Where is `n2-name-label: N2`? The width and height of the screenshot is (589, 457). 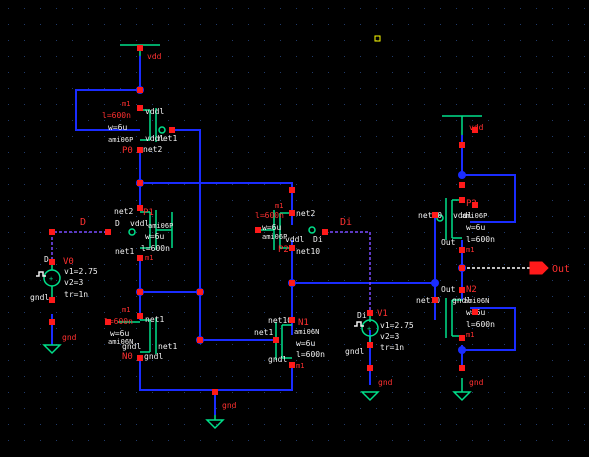 n2-name-label: N2 is located at coordinates (471, 290).